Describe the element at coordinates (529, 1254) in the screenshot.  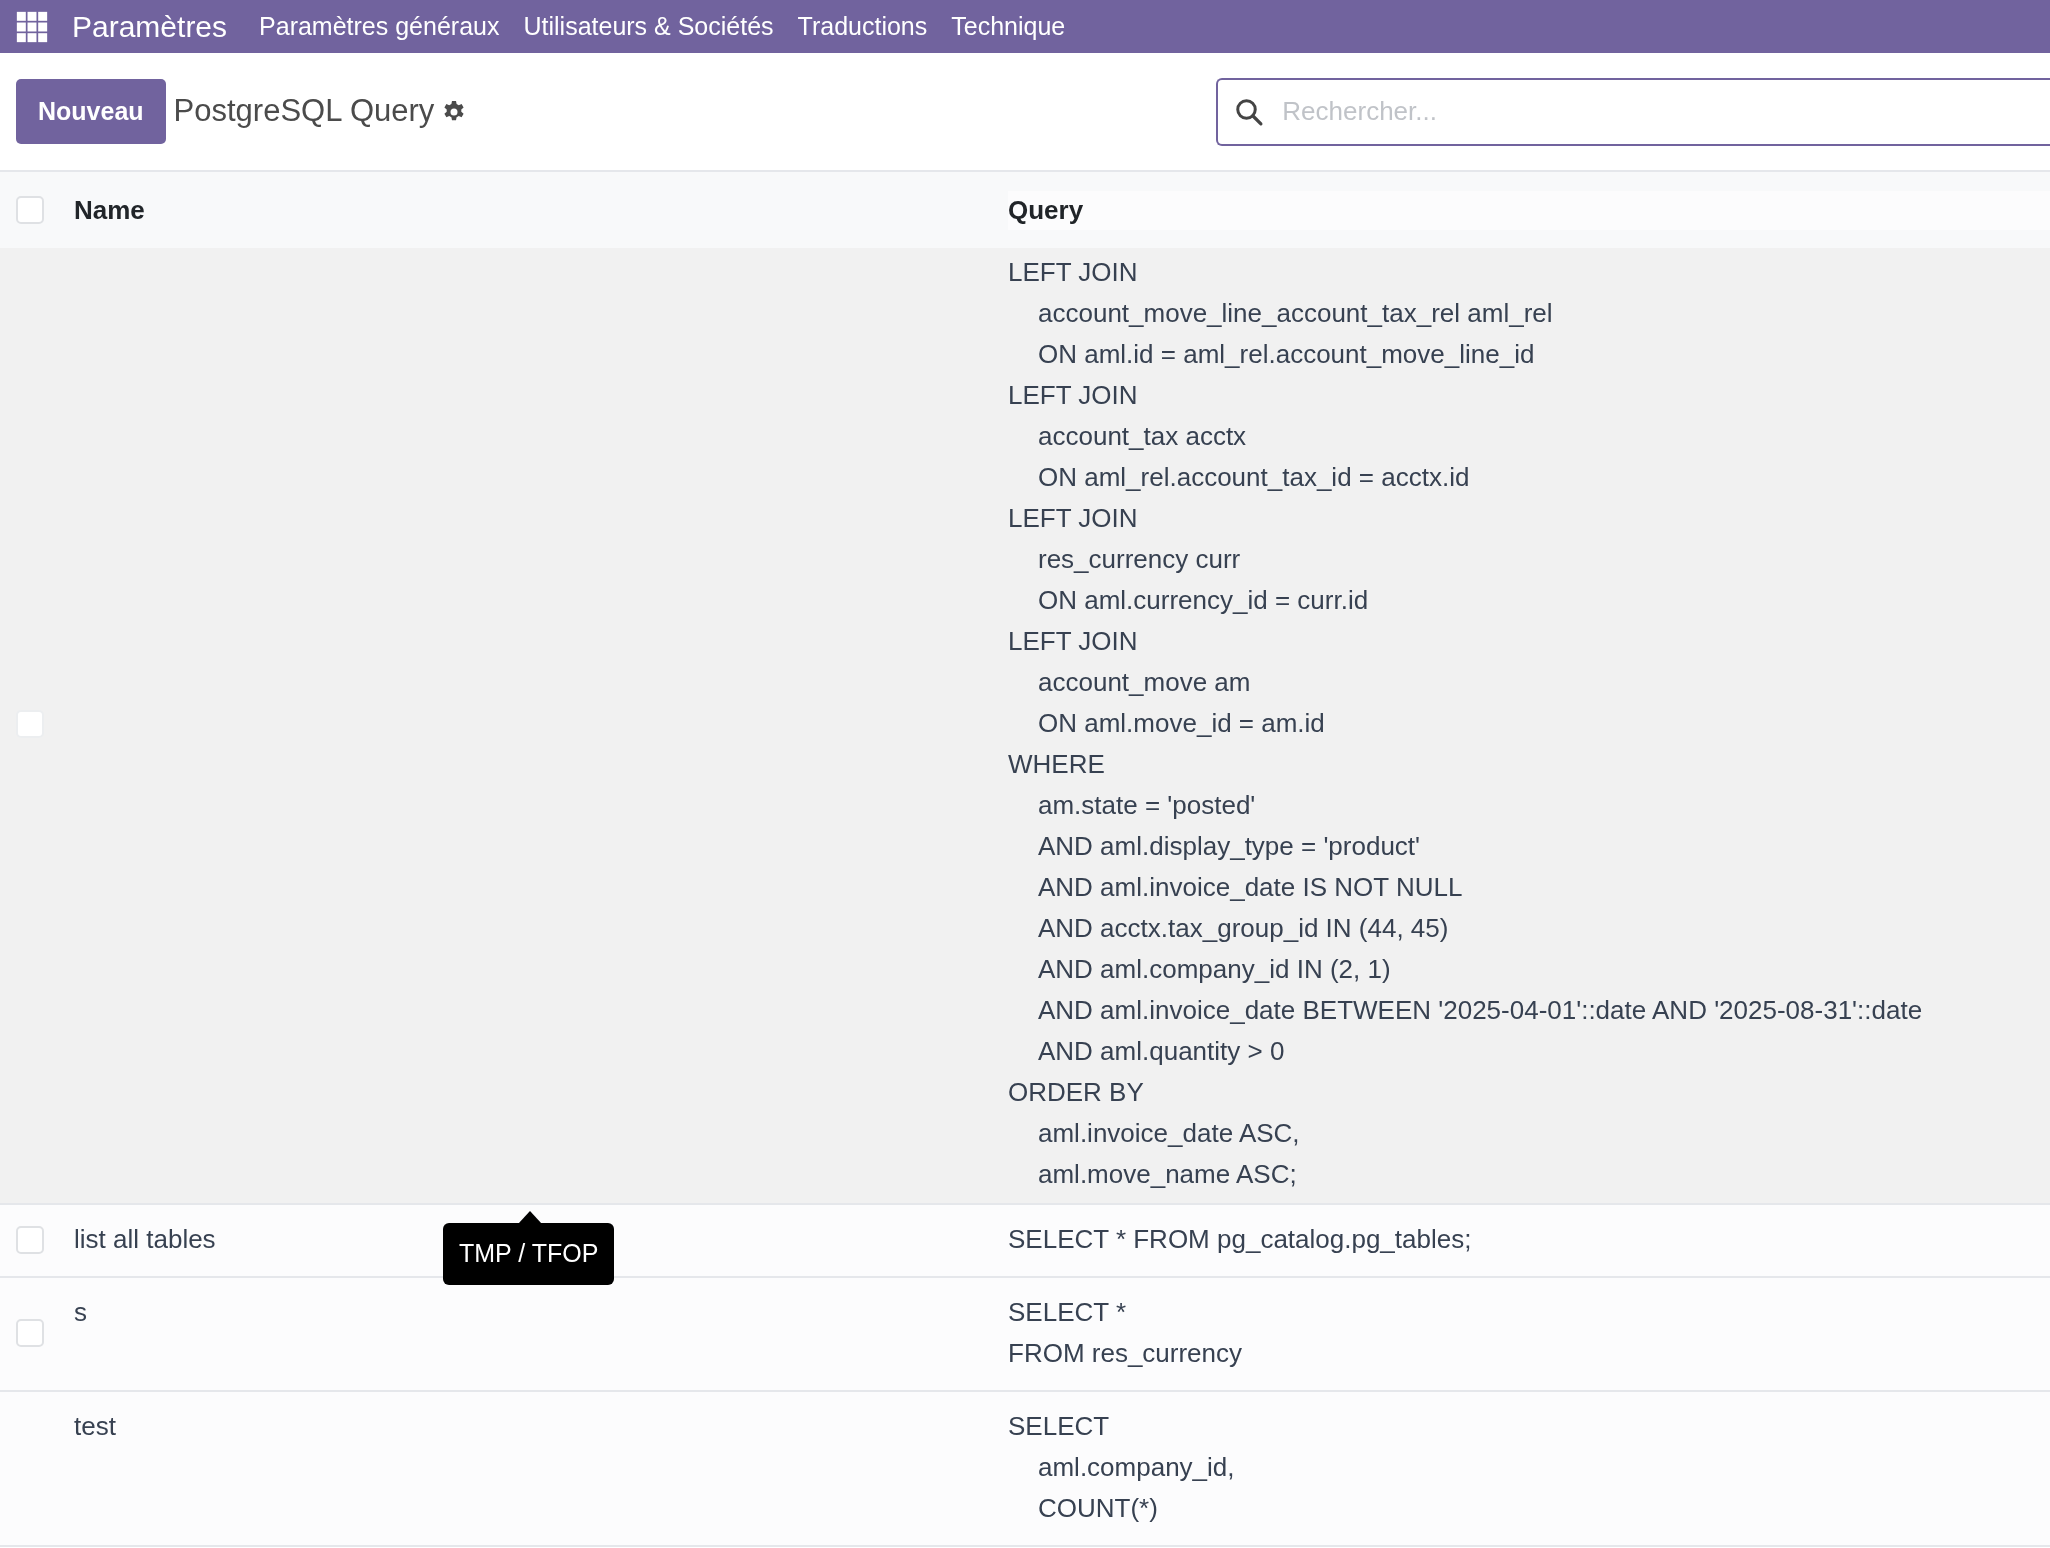
I see `tooltip: TMP / TFOP` at that location.